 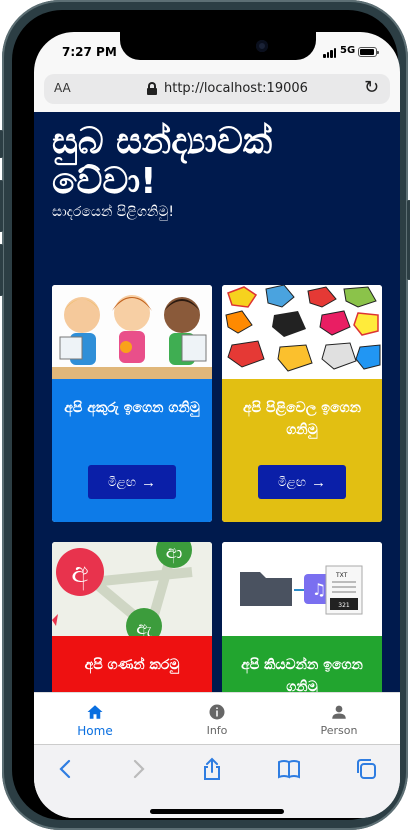 I want to click on bottom-navigation: Home Info Person, so click(x=217, y=718).